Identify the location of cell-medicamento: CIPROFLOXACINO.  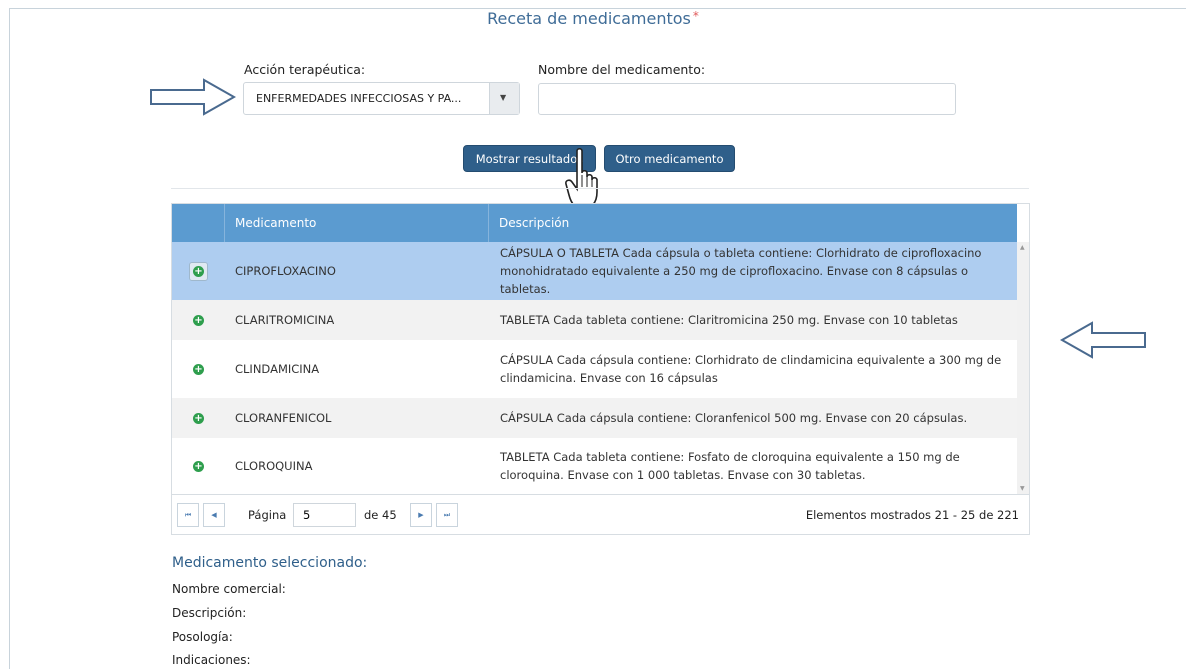
(285, 271).